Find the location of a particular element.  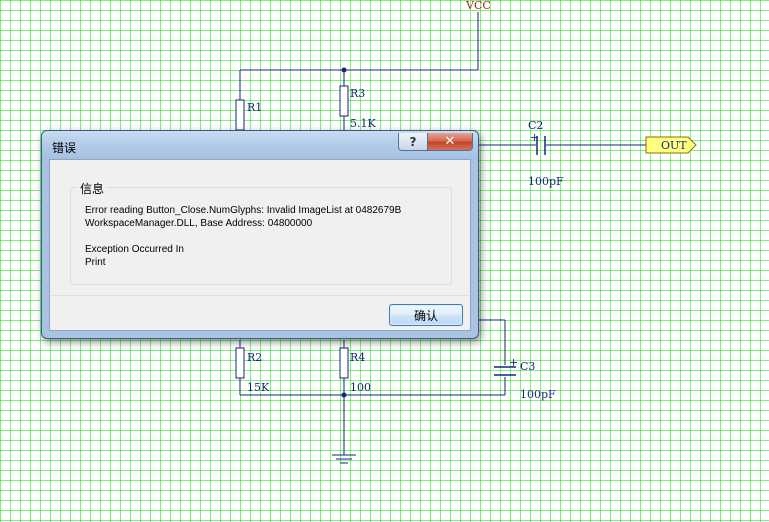

ok-button-label: 确认 is located at coordinates (425, 315).